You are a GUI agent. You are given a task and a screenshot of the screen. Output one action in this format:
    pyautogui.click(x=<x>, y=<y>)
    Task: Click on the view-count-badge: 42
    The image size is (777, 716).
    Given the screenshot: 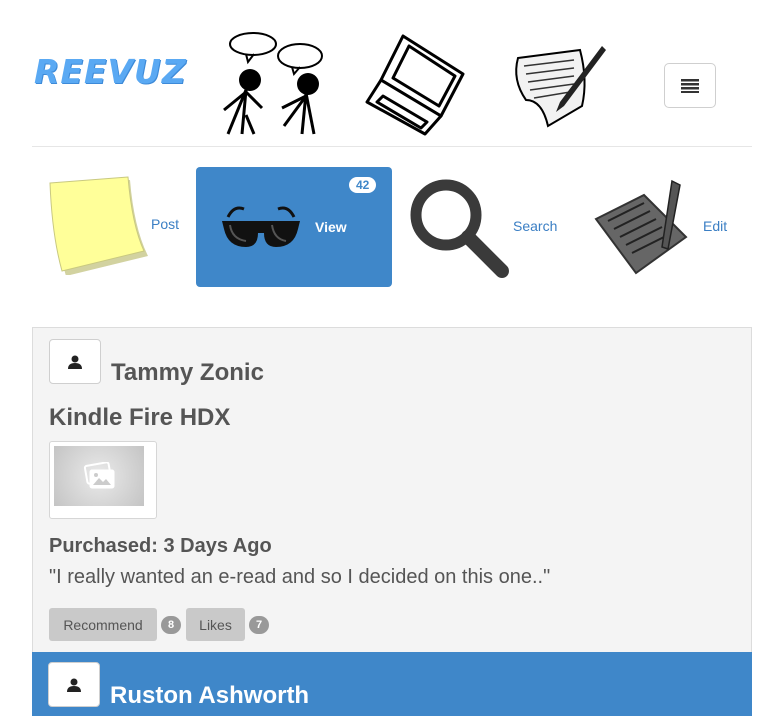 What is the action you would take?
    pyautogui.click(x=363, y=185)
    